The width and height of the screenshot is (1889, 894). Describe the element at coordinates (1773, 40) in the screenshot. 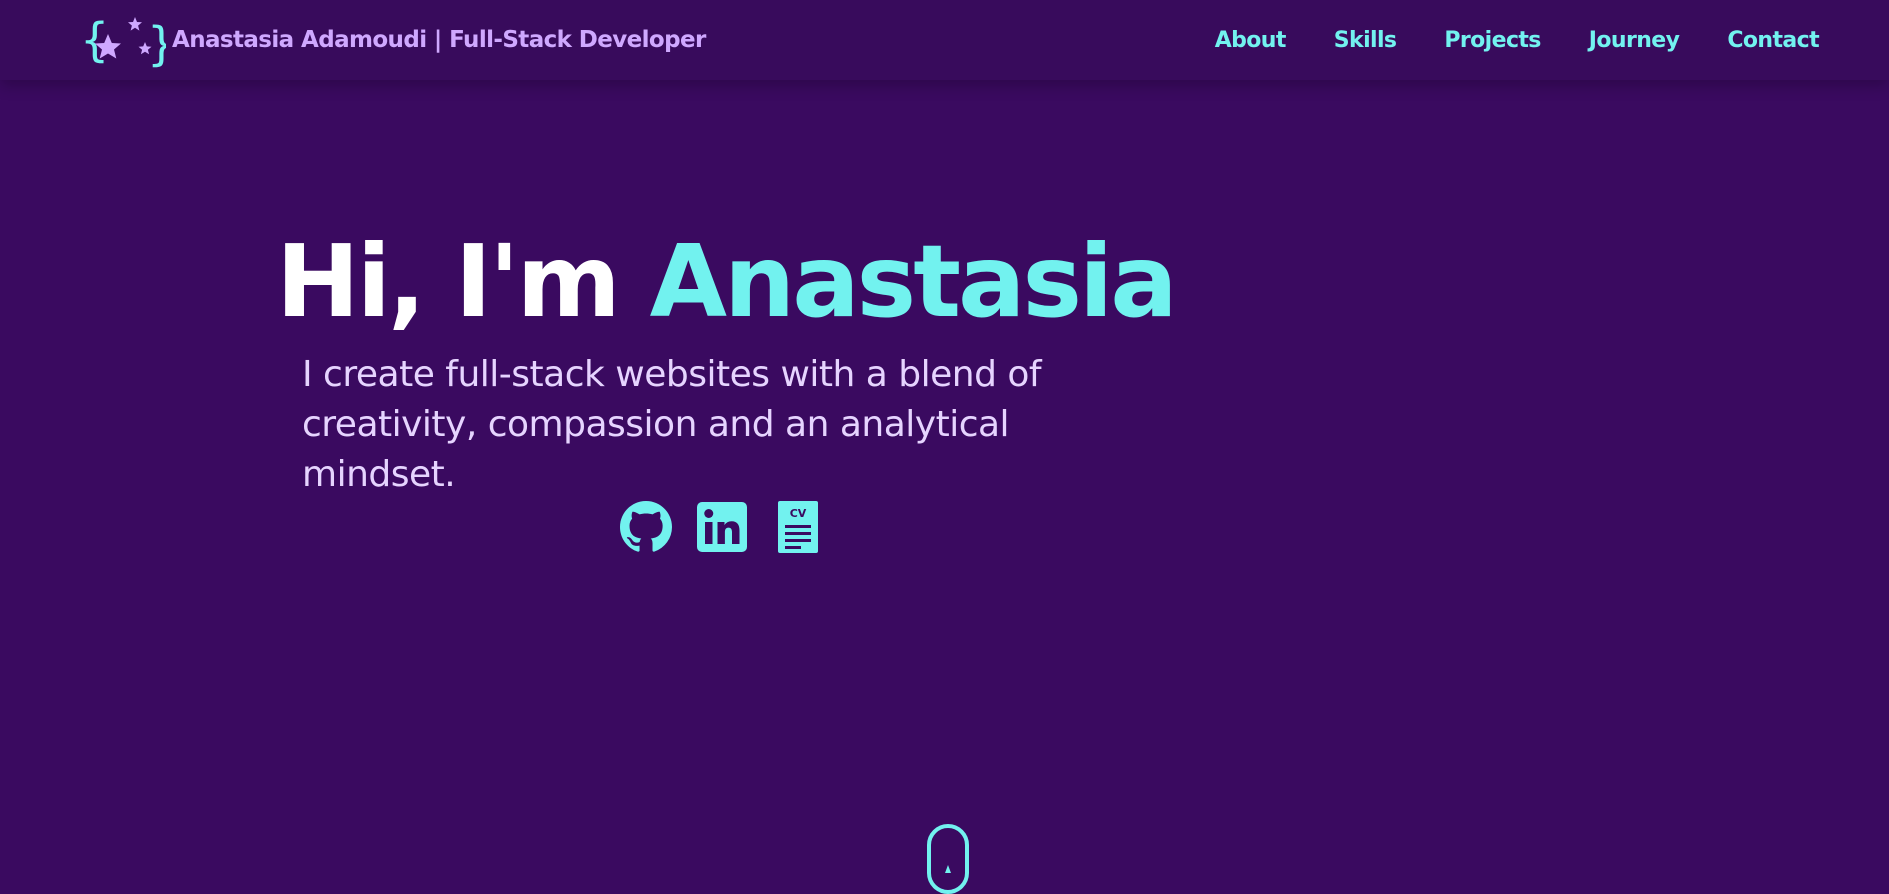

I see `nav-contact: Contact` at that location.